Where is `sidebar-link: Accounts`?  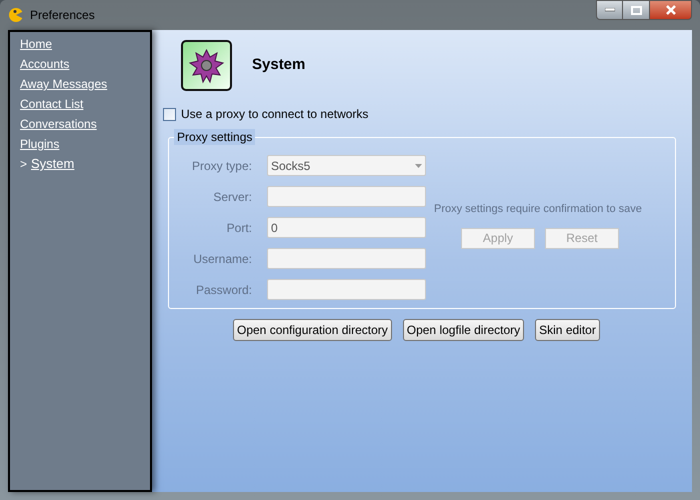 sidebar-link: Accounts is located at coordinates (45, 64).